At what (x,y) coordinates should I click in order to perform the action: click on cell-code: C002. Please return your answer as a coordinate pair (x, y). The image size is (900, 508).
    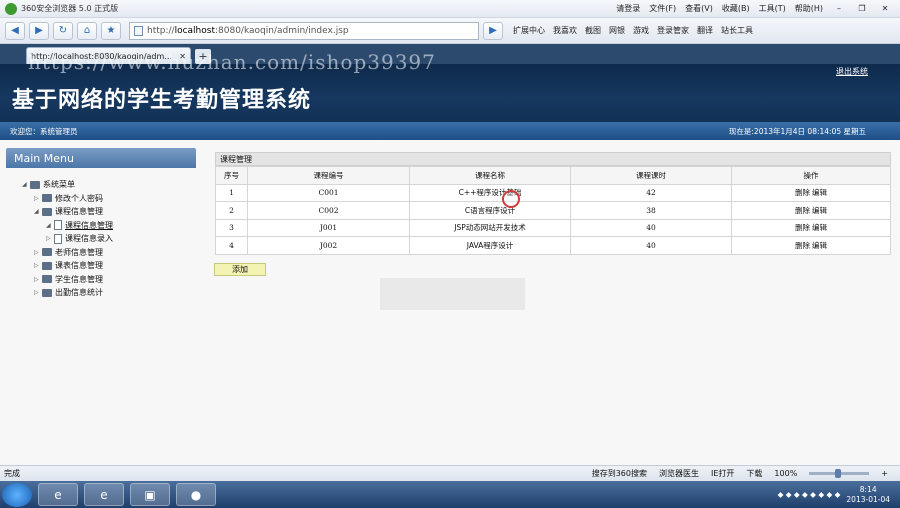
    Looking at the image, I should click on (328, 210).